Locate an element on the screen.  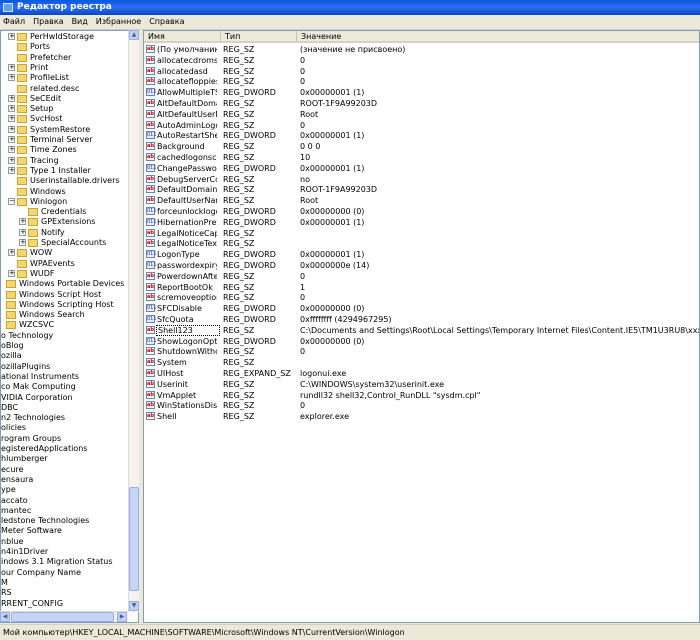
value-data: 0 is located at coordinates (303, 352).